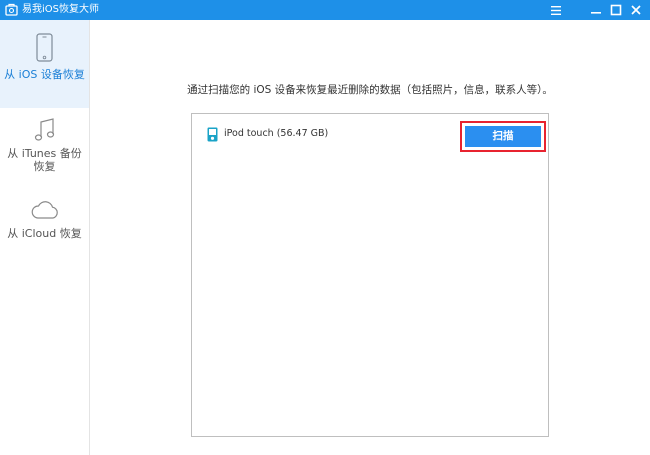 The height and width of the screenshot is (455, 650). What do you see at coordinates (44, 210) in the screenshot?
I see `cloud-icon` at bounding box center [44, 210].